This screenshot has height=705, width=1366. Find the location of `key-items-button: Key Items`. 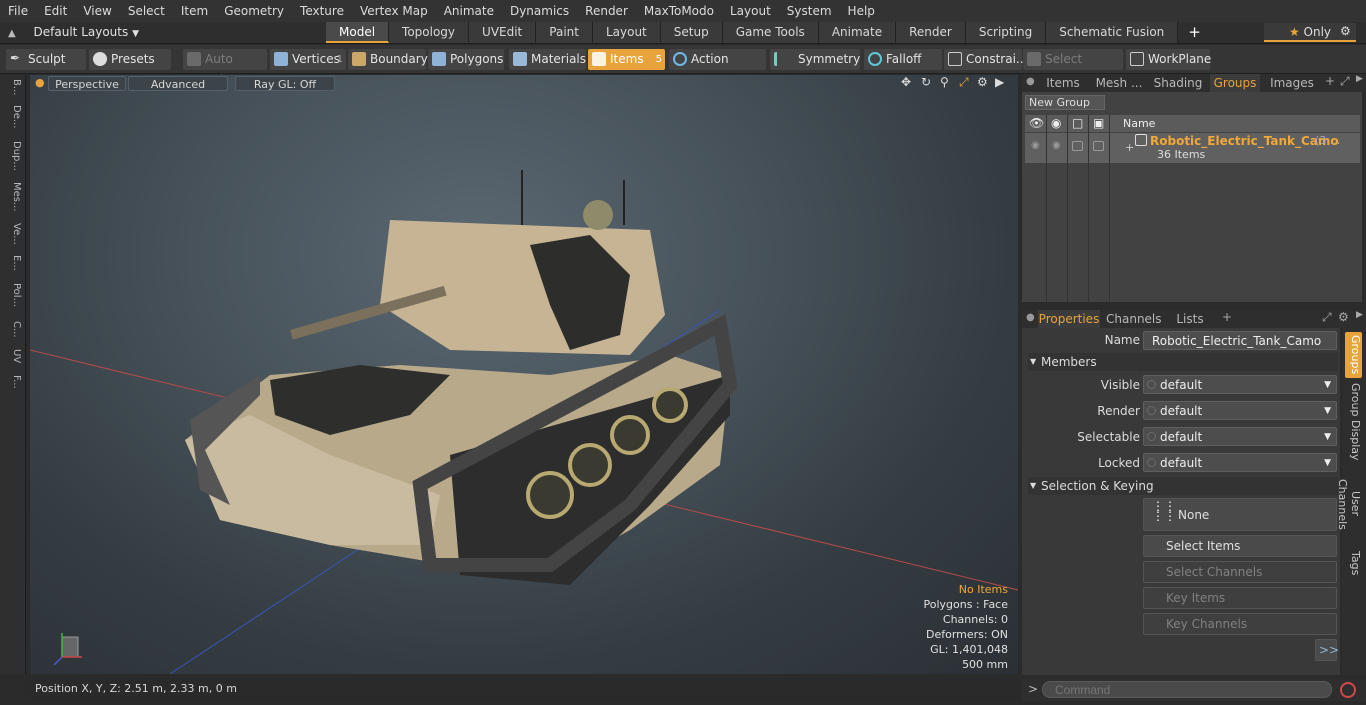

key-items-button: Key Items is located at coordinates (1240, 598).